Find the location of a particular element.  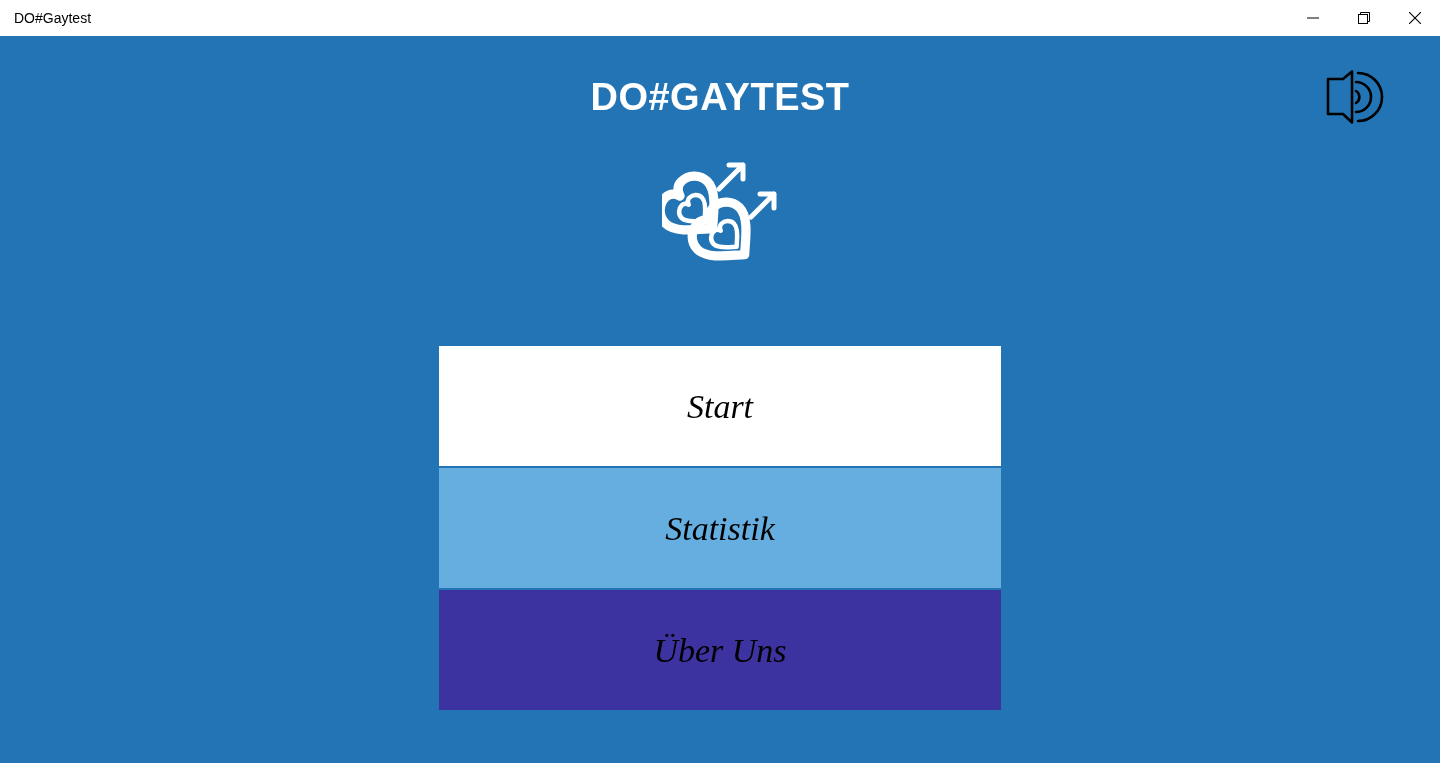

menu-button: Start is located at coordinates (720, 406).